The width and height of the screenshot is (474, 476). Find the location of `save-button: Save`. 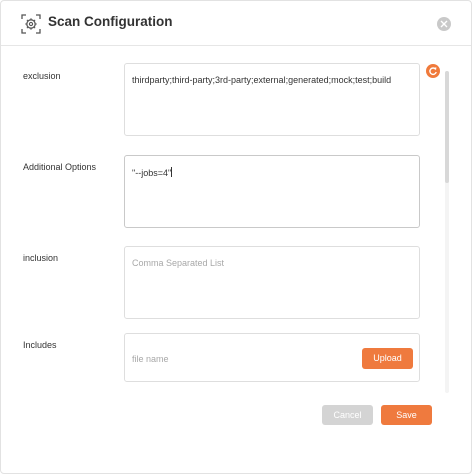

save-button: Save is located at coordinates (406, 415).